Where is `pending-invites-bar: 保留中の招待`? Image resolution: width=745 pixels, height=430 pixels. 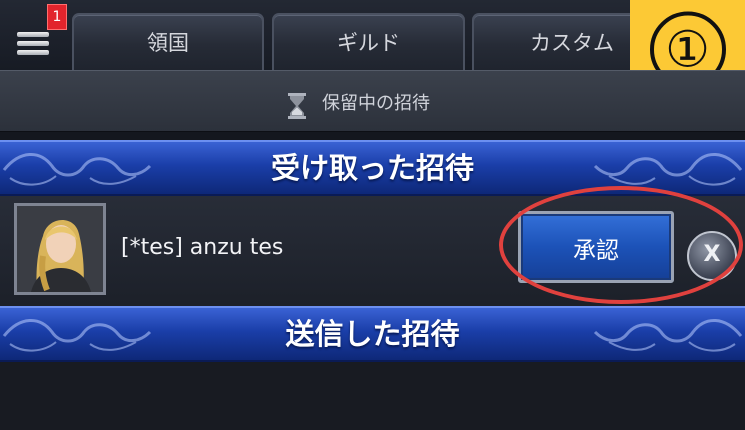
pending-invites-bar: 保留中の招待 is located at coordinates (372, 101).